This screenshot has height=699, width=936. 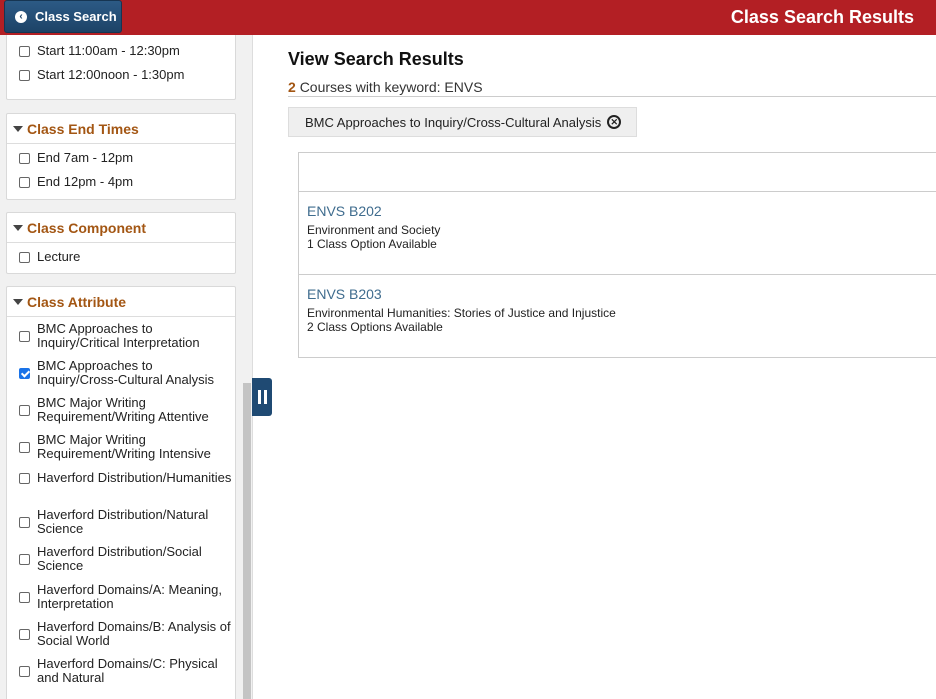 I want to click on count-number: 2, so click(x=292, y=87).